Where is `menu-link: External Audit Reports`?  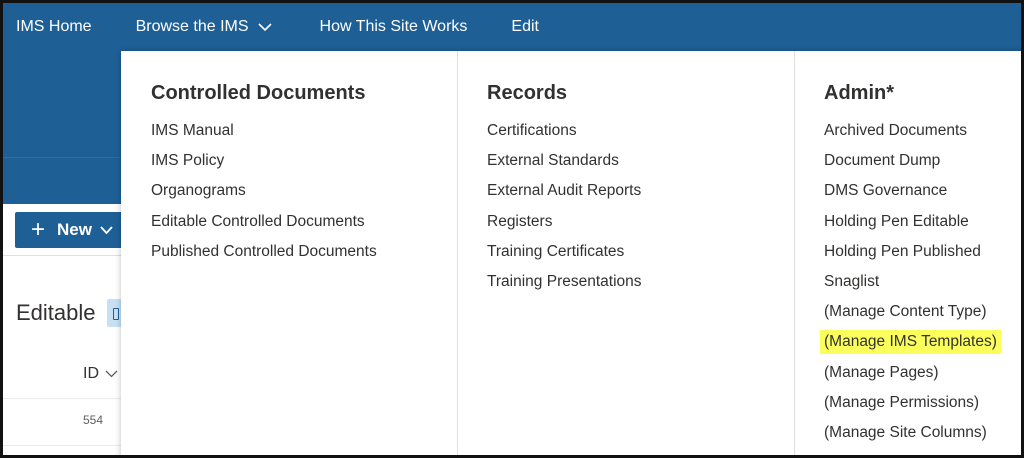
menu-link: External Audit Reports is located at coordinates (564, 195).